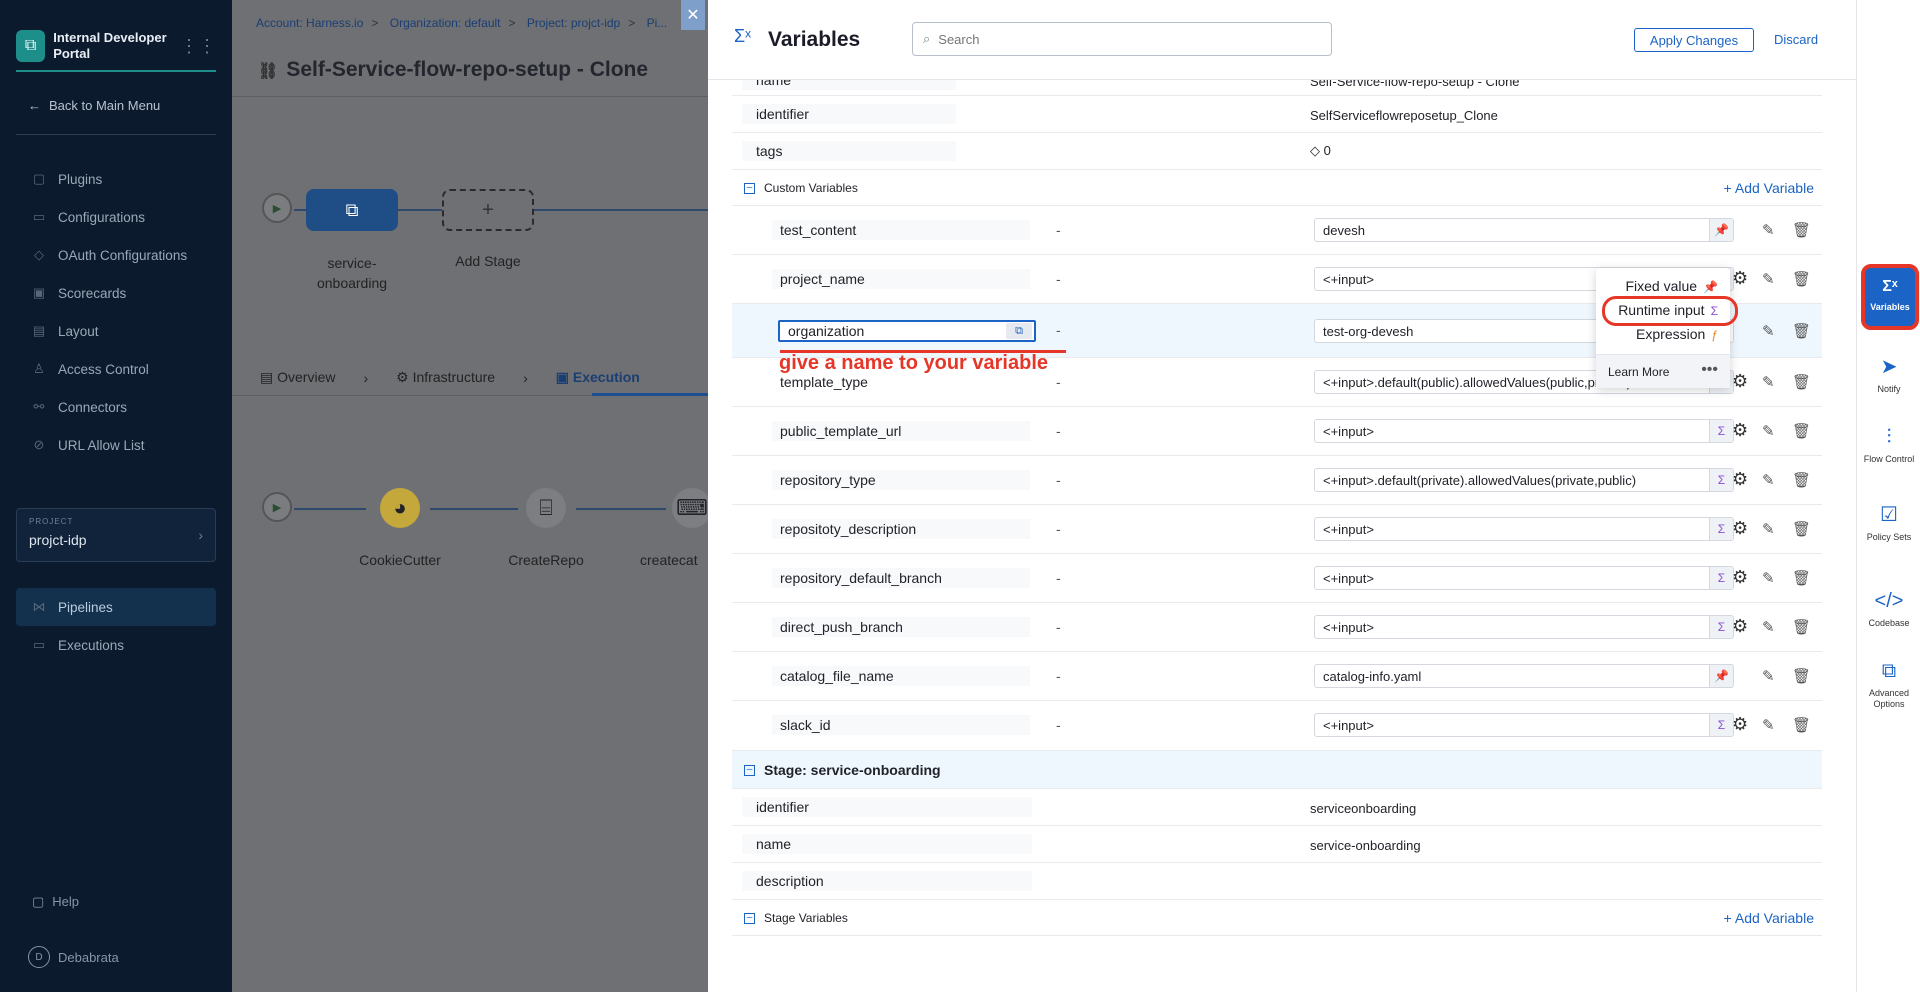  I want to click on nav-item-configurations: ▭ Configurations, so click(116, 217).